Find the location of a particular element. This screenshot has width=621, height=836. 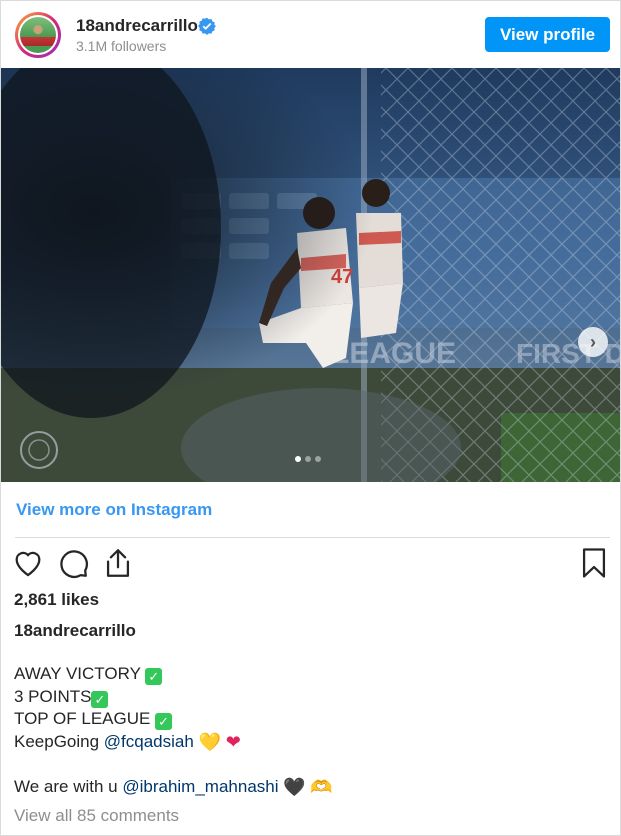

caption-line: 3 POINTS ✓ is located at coordinates (309, 697).